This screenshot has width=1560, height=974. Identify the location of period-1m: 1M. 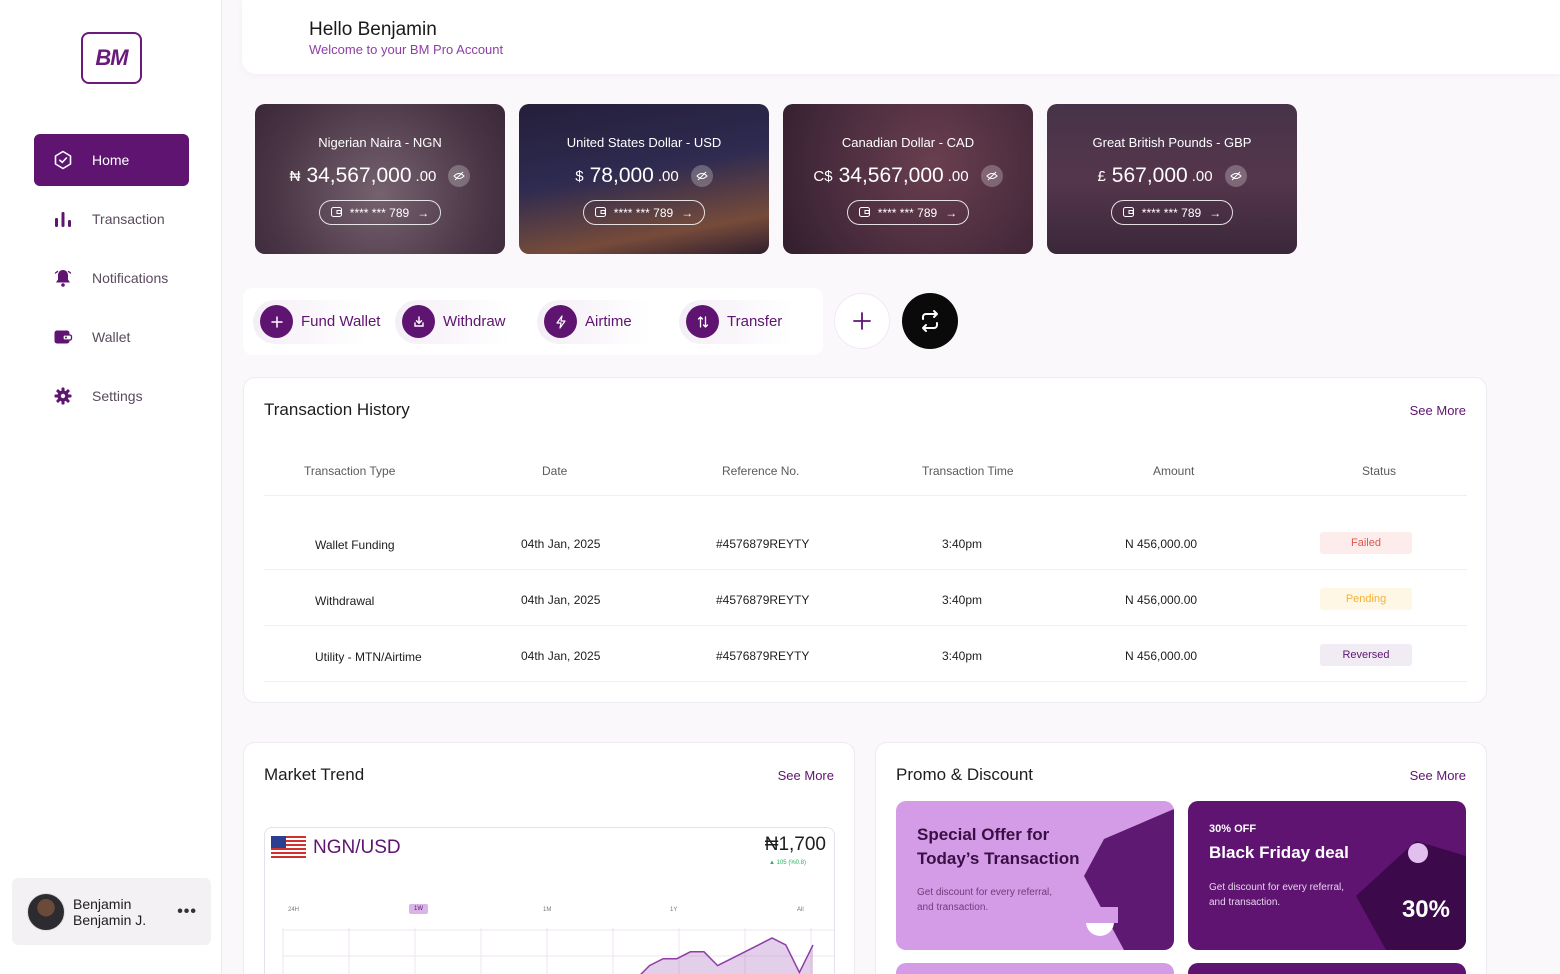
(547, 910).